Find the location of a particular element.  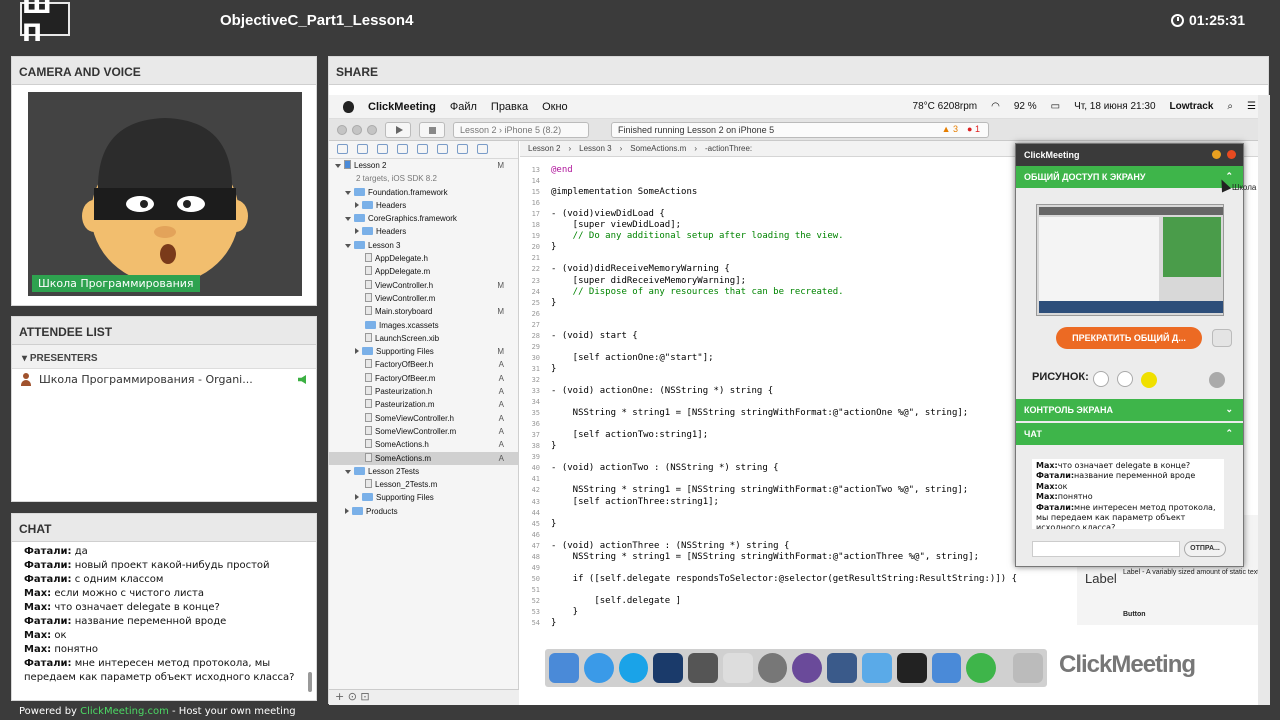

chat-input is located at coordinates (1106, 549).